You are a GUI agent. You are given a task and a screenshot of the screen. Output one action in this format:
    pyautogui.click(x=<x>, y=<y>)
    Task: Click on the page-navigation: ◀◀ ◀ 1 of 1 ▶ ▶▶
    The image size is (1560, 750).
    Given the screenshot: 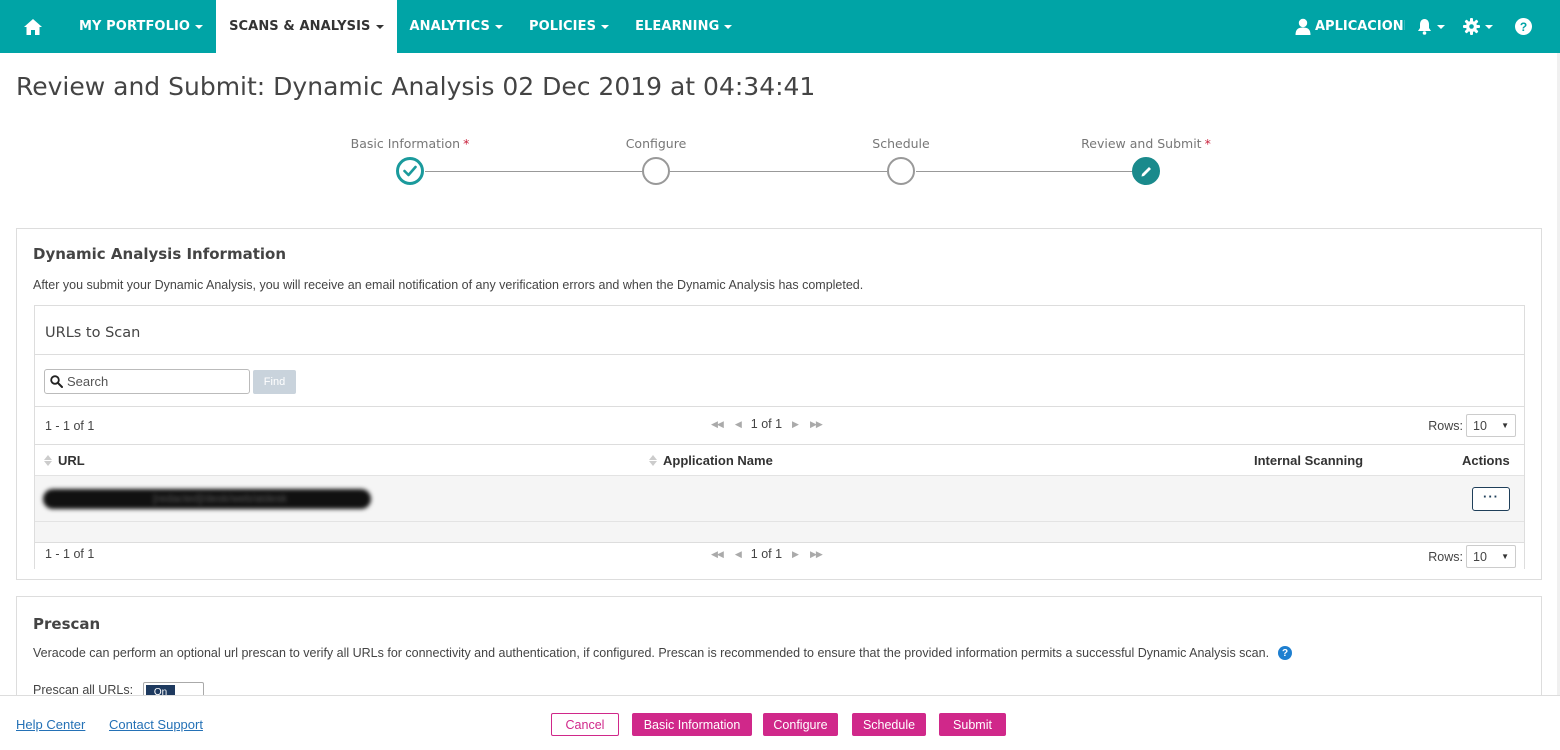 What is the action you would take?
    pyautogui.click(x=766, y=554)
    